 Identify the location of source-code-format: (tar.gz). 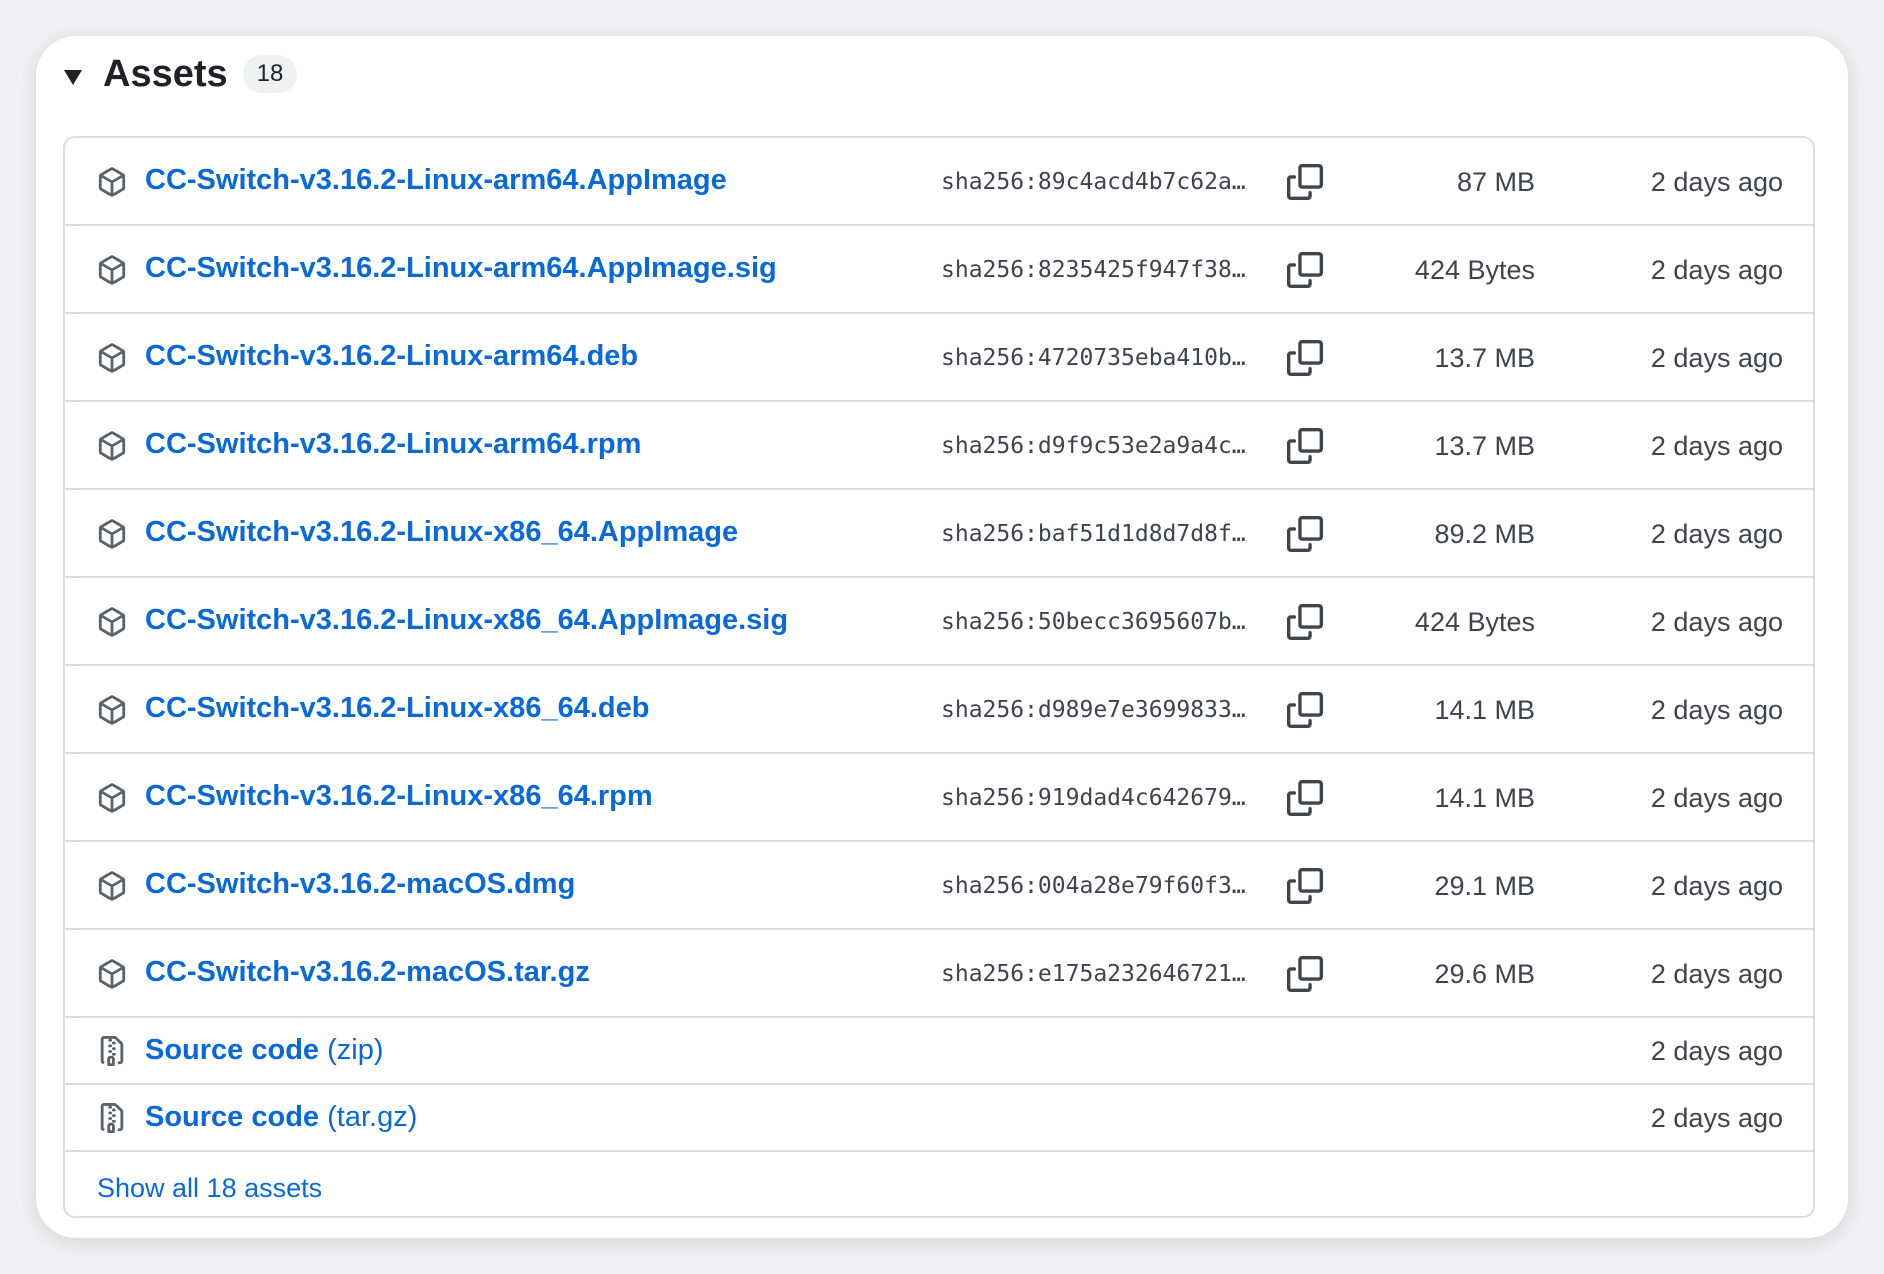
(372, 1117).